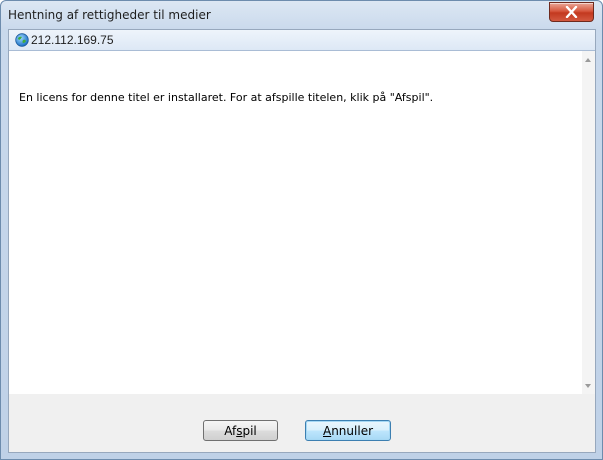 This screenshot has width=603, height=460. I want to click on close-icon, so click(571, 12).